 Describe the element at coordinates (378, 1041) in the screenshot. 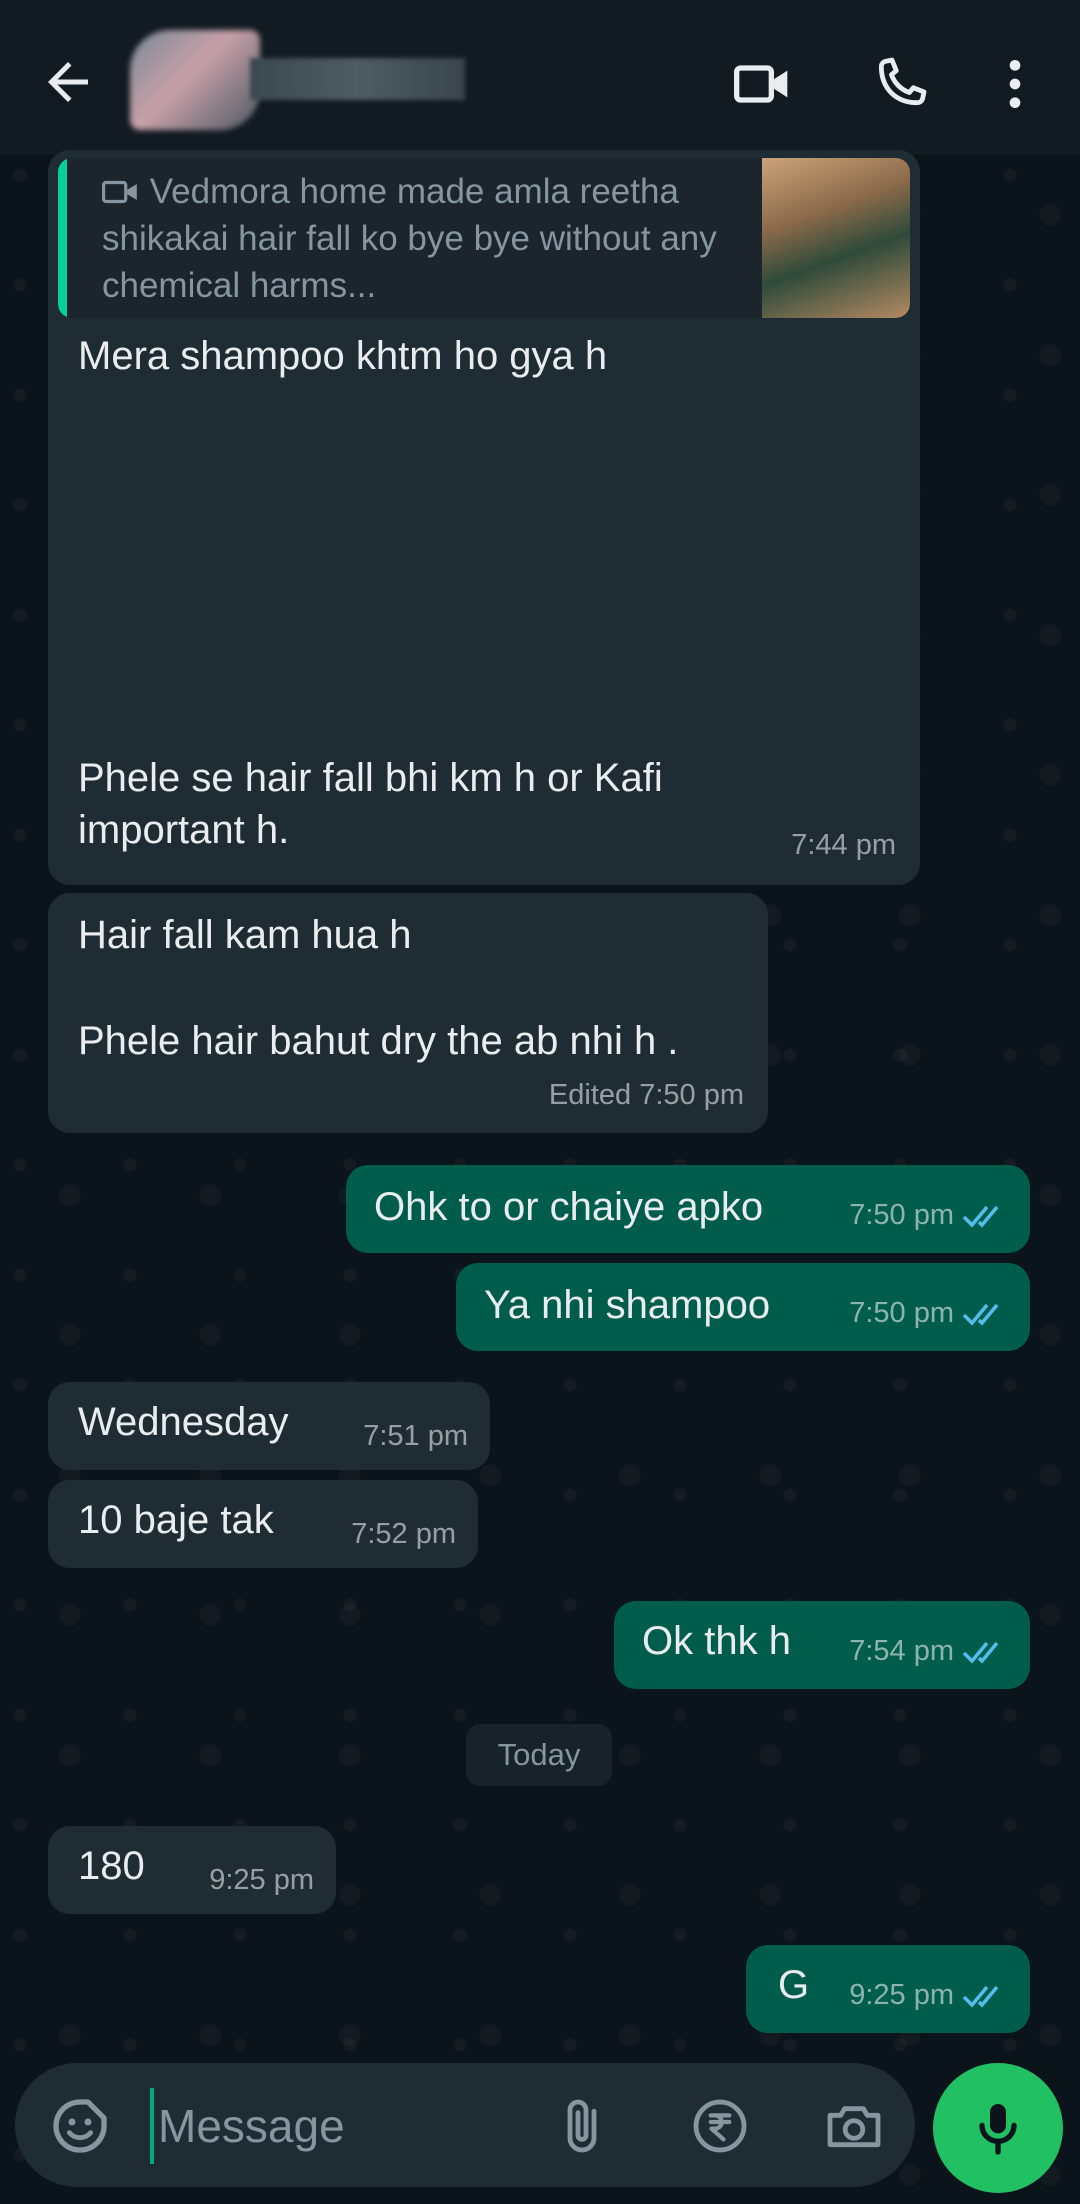

I see `message-text: Phele hair bahut dry the ab nhi h .` at that location.